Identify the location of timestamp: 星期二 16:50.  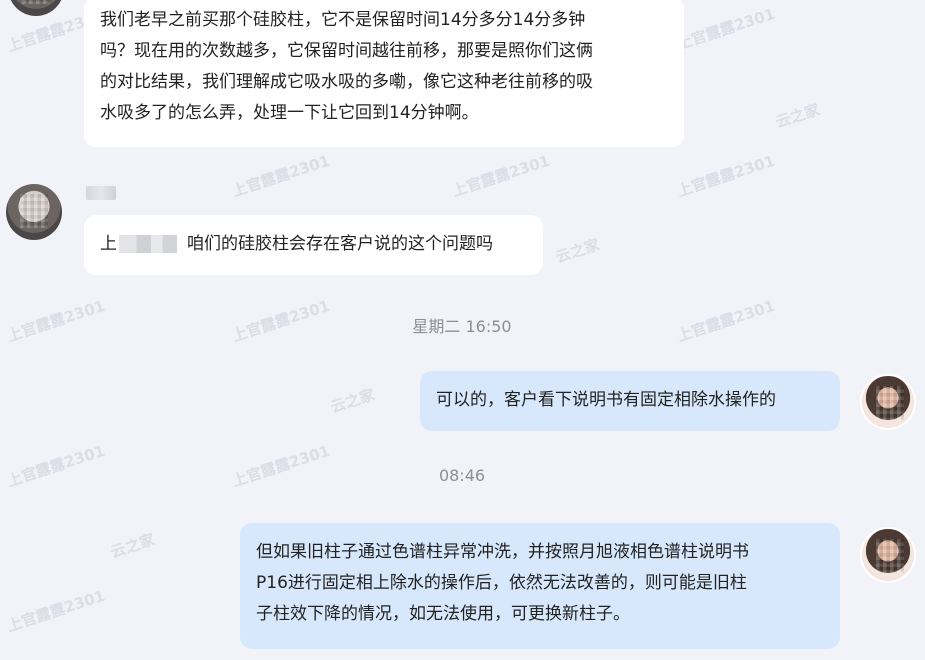
(462, 326).